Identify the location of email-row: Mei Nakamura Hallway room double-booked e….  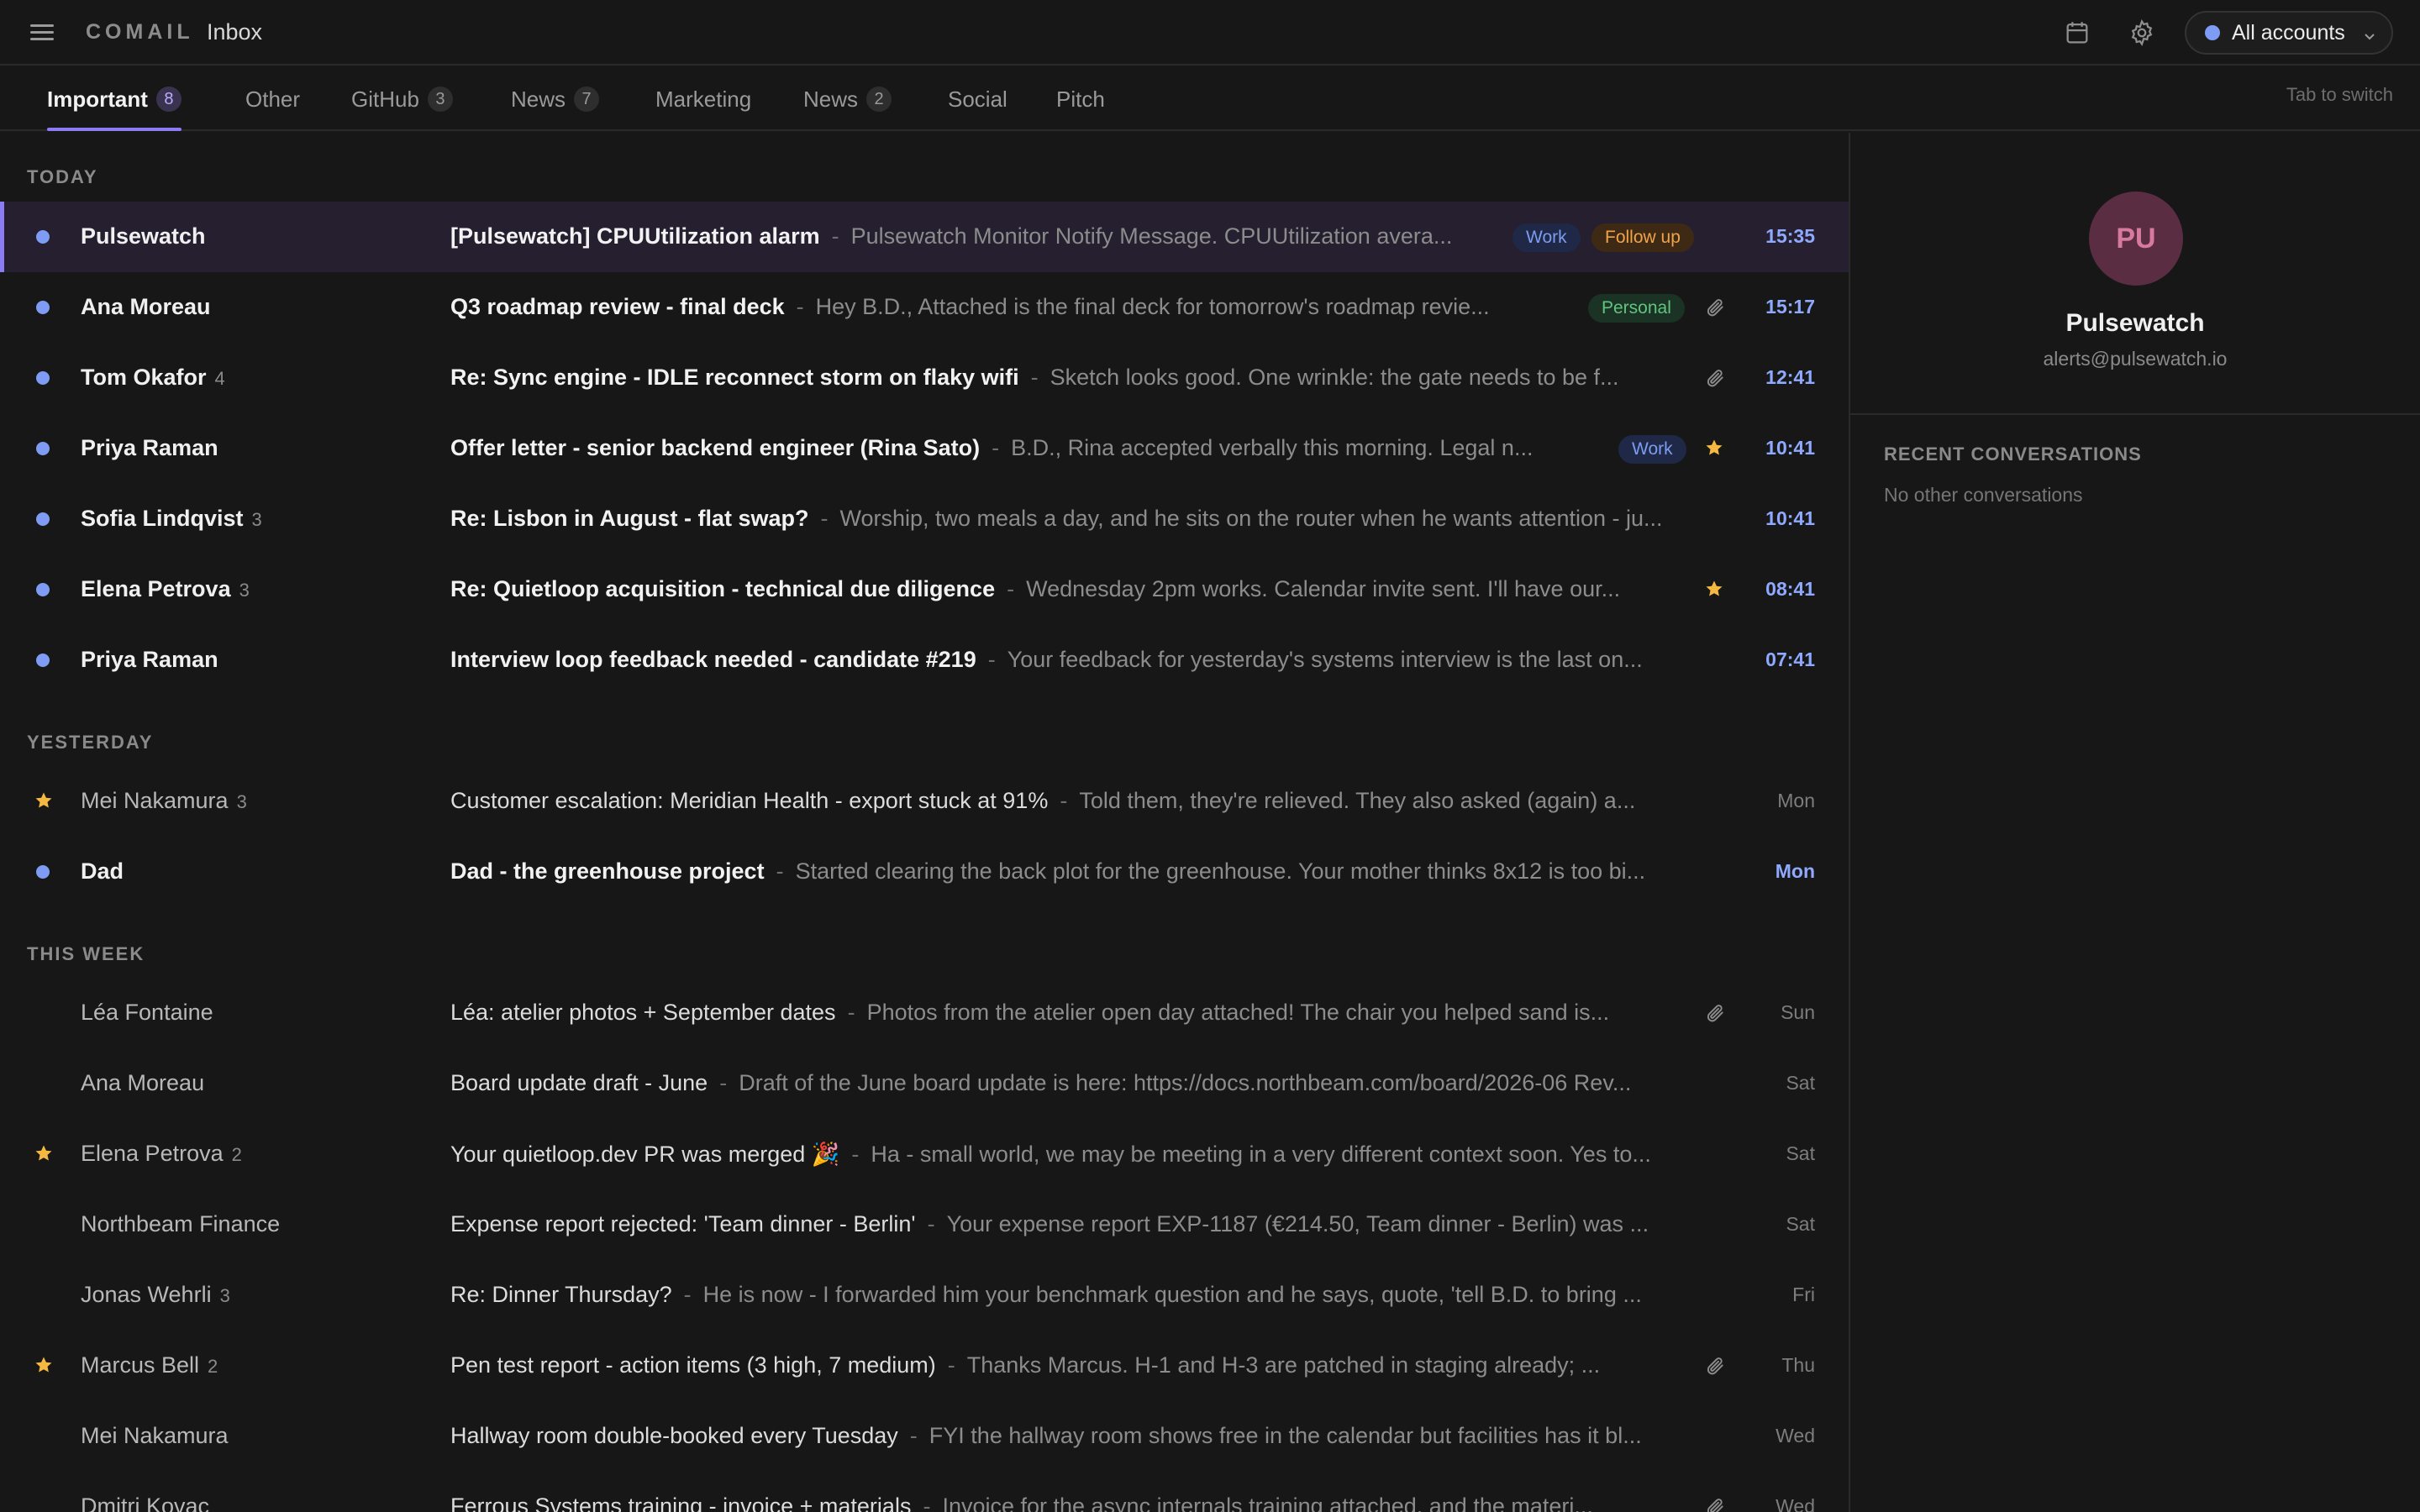
(925, 1436).